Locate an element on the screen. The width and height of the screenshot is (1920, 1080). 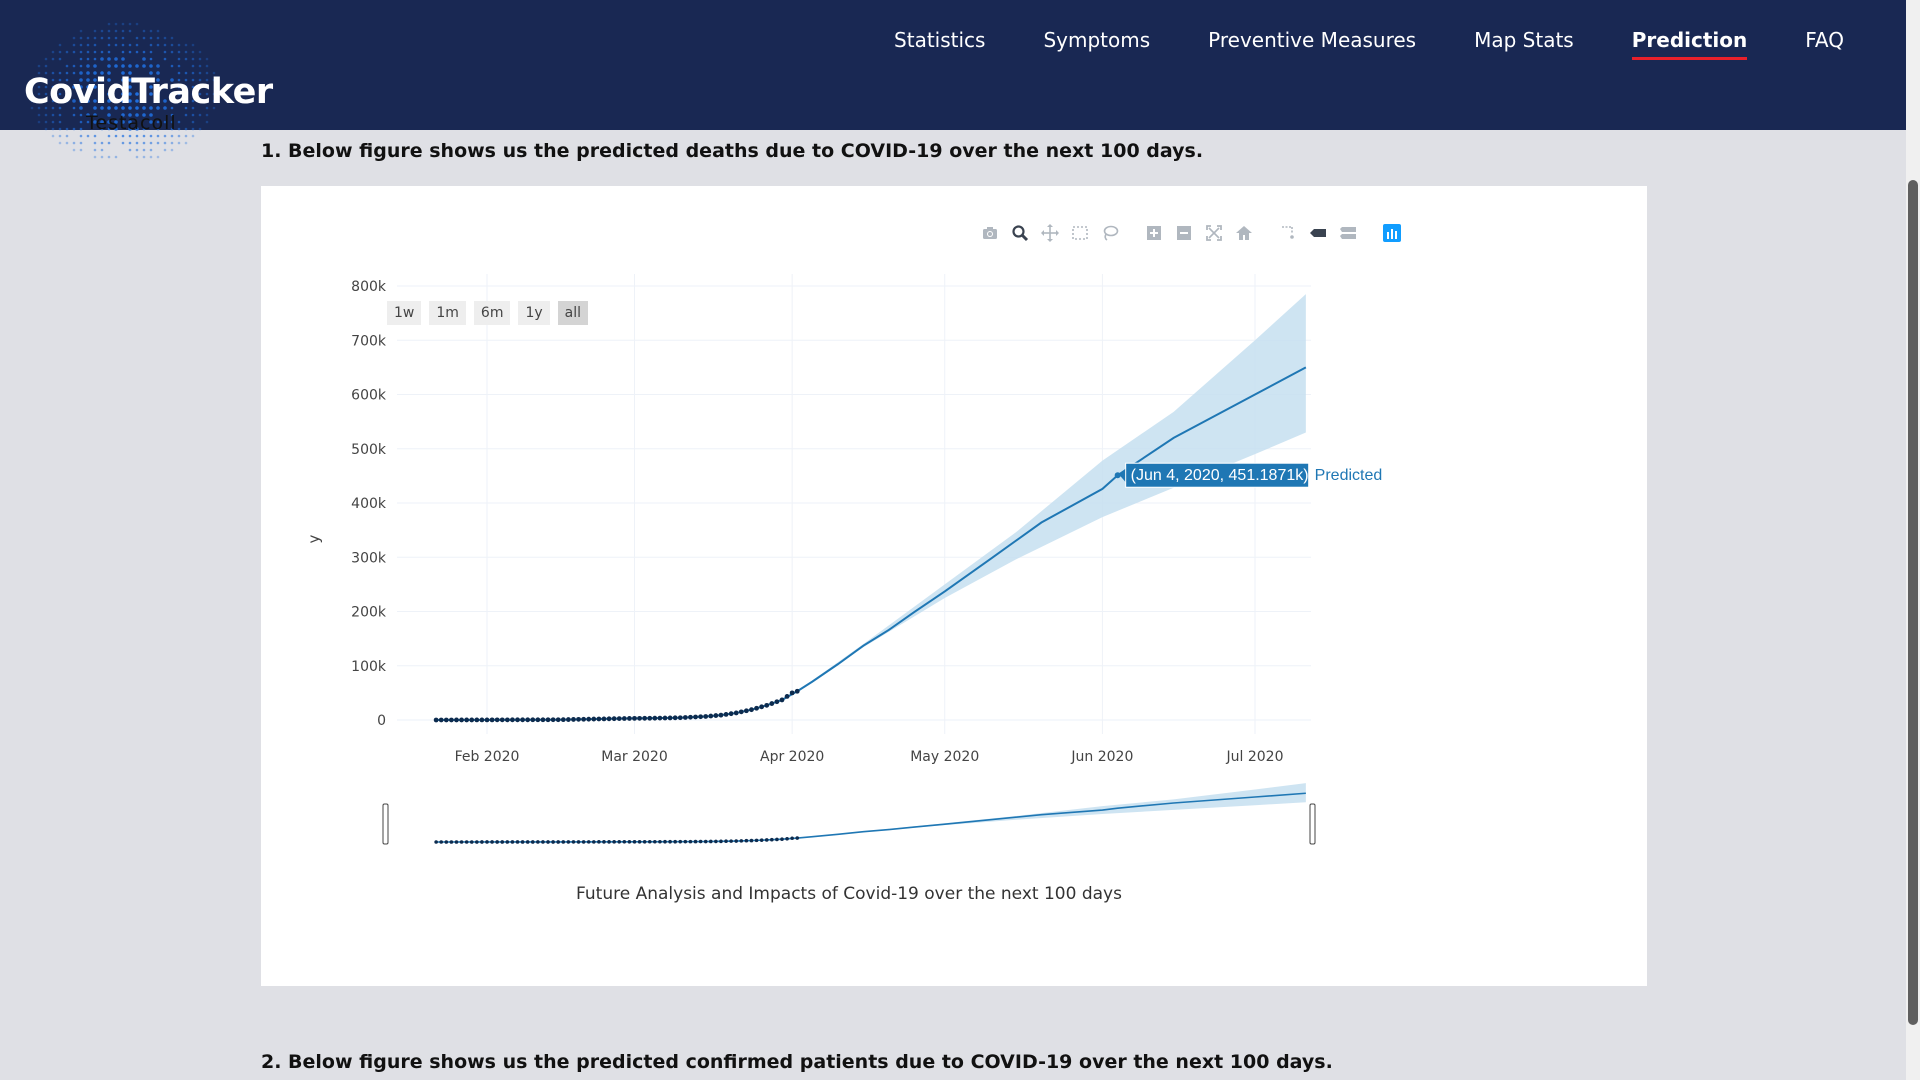
plot-modebar is located at coordinates (1195, 233).